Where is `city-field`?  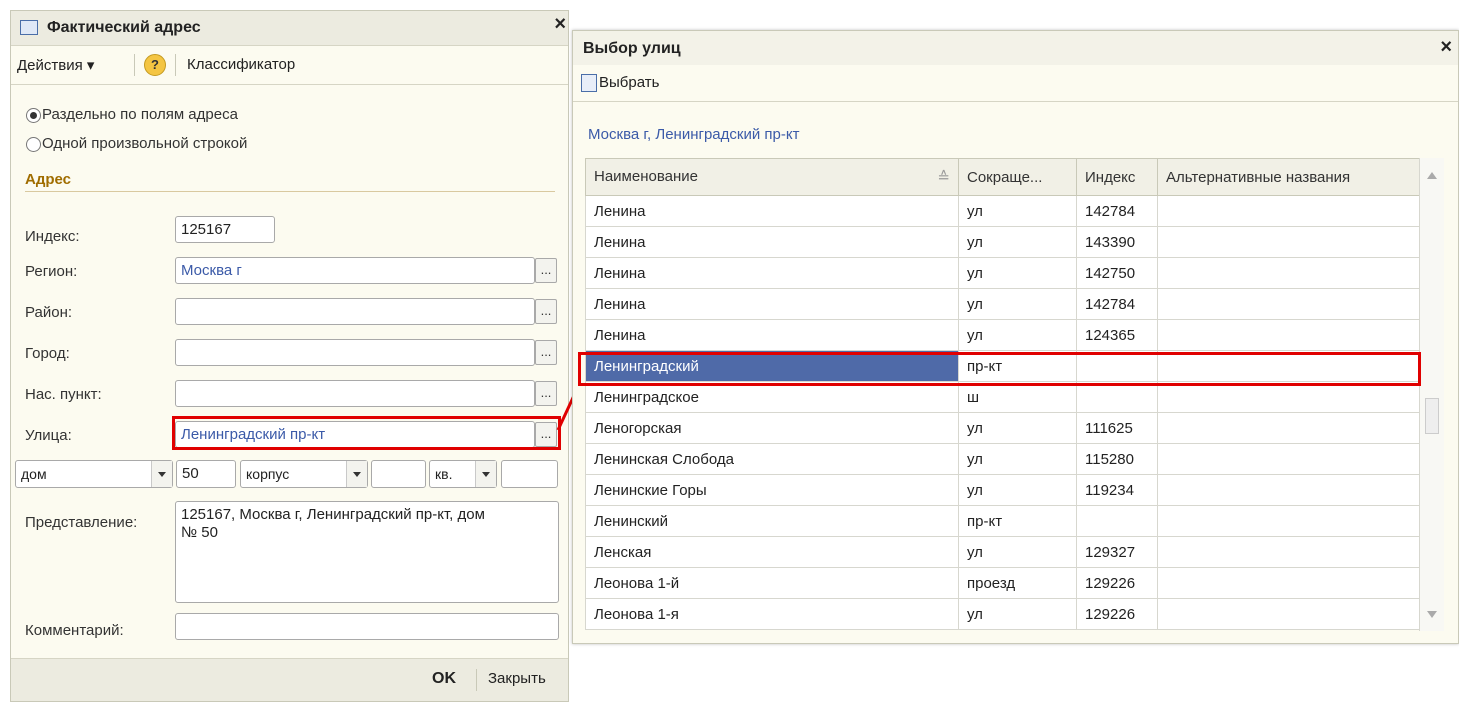 city-field is located at coordinates (355, 352).